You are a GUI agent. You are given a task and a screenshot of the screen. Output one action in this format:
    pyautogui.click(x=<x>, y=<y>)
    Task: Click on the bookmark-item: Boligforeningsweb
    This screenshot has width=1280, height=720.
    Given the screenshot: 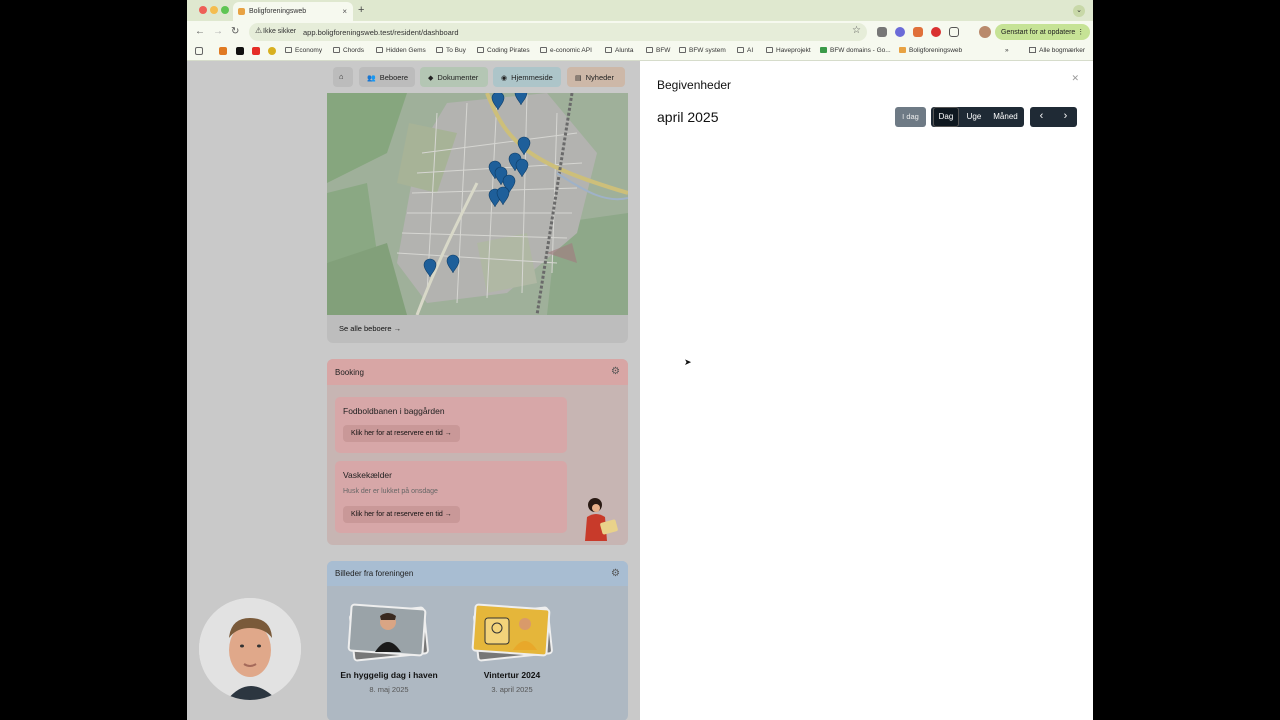 What is the action you would take?
    pyautogui.click(x=930, y=50)
    